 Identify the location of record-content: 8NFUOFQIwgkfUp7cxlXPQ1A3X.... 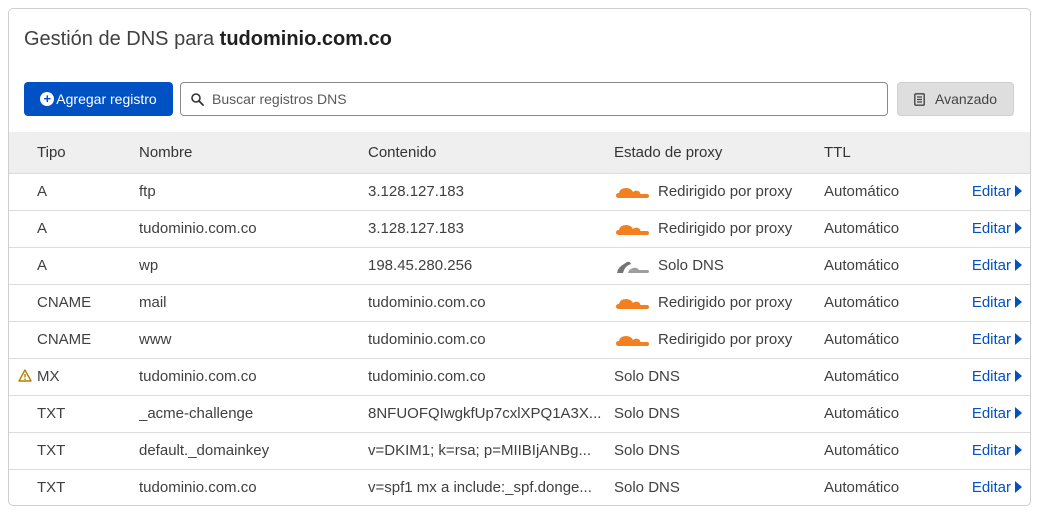
(485, 413).